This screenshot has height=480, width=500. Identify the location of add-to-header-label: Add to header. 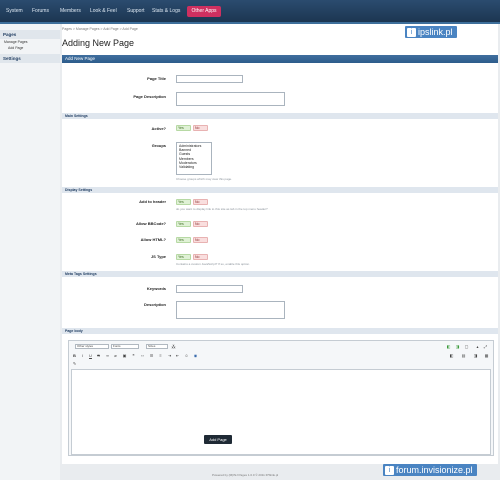
(152, 201).